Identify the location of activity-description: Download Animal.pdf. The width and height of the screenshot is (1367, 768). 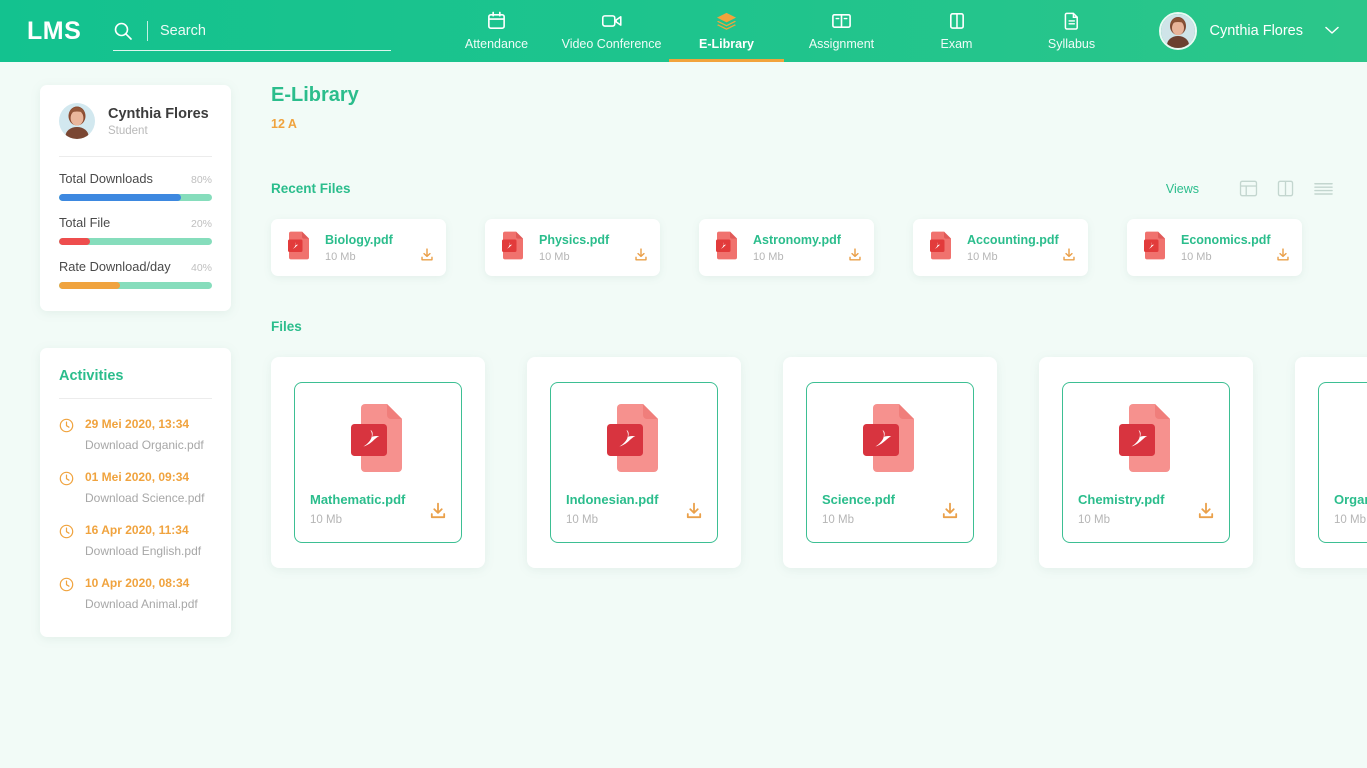
(141, 604).